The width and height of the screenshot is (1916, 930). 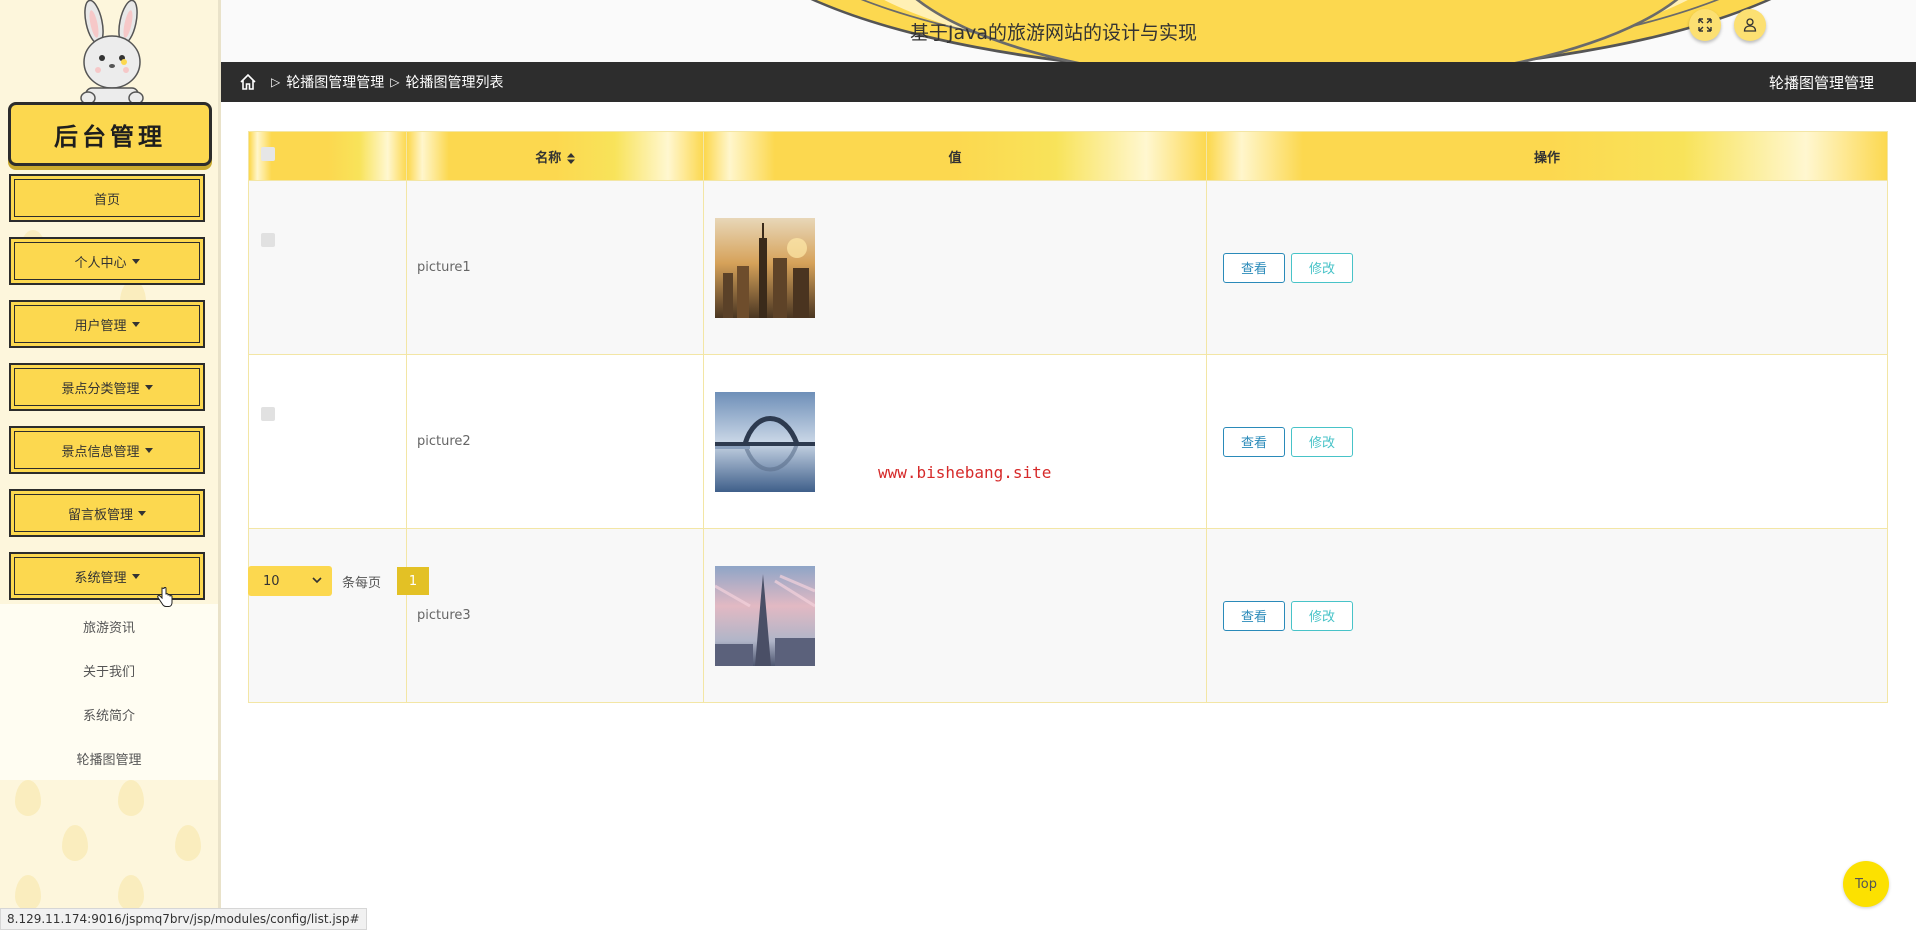 I want to click on home-button, so click(x=248, y=82).